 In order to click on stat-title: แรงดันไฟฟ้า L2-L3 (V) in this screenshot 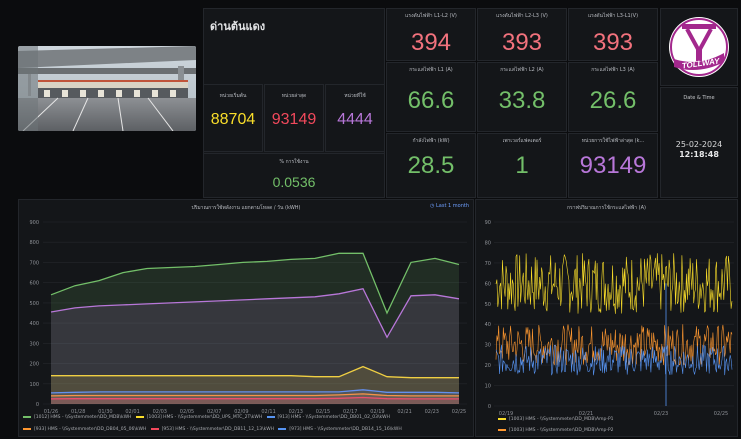, I will do `click(522, 16)`.